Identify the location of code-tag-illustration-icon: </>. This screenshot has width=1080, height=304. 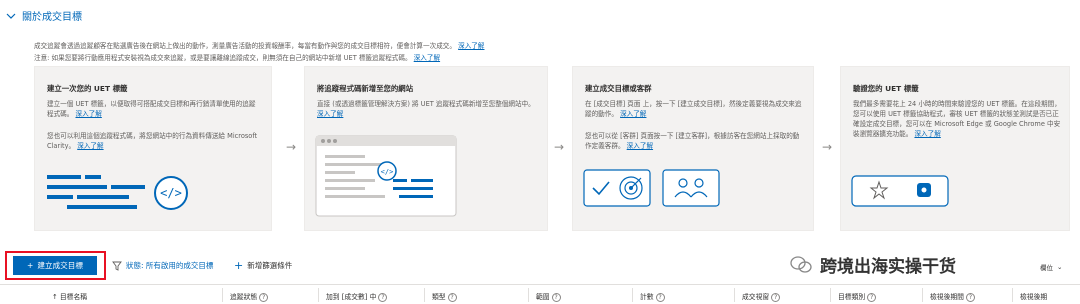
(117, 192).